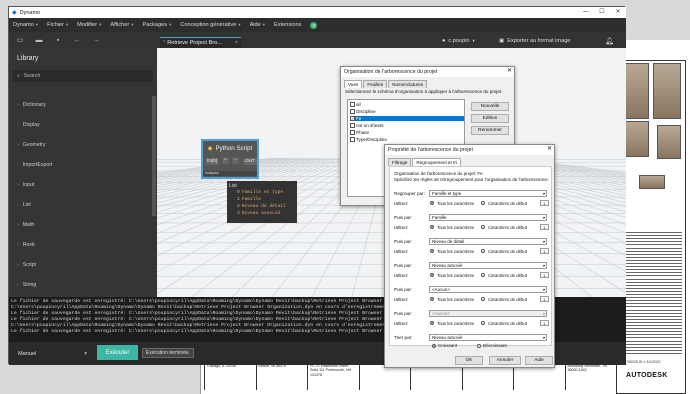 Image resolution: width=690 pixels, height=394 pixels. Describe the element at coordinates (602, 12) in the screenshot. I see `maximize-icon: ☐` at that location.